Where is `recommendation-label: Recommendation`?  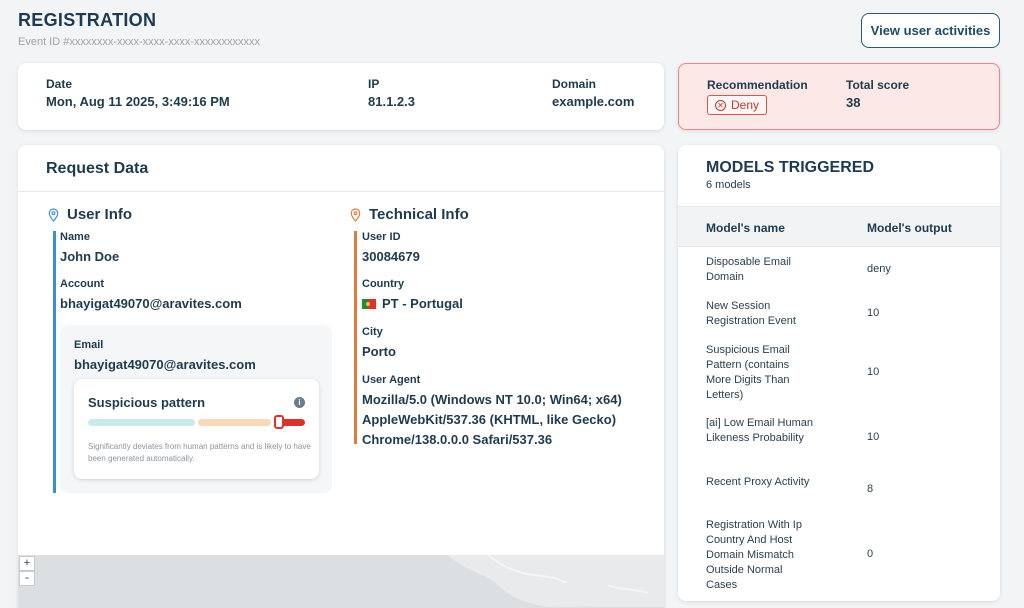
recommendation-label: Recommendation is located at coordinates (757, 85).